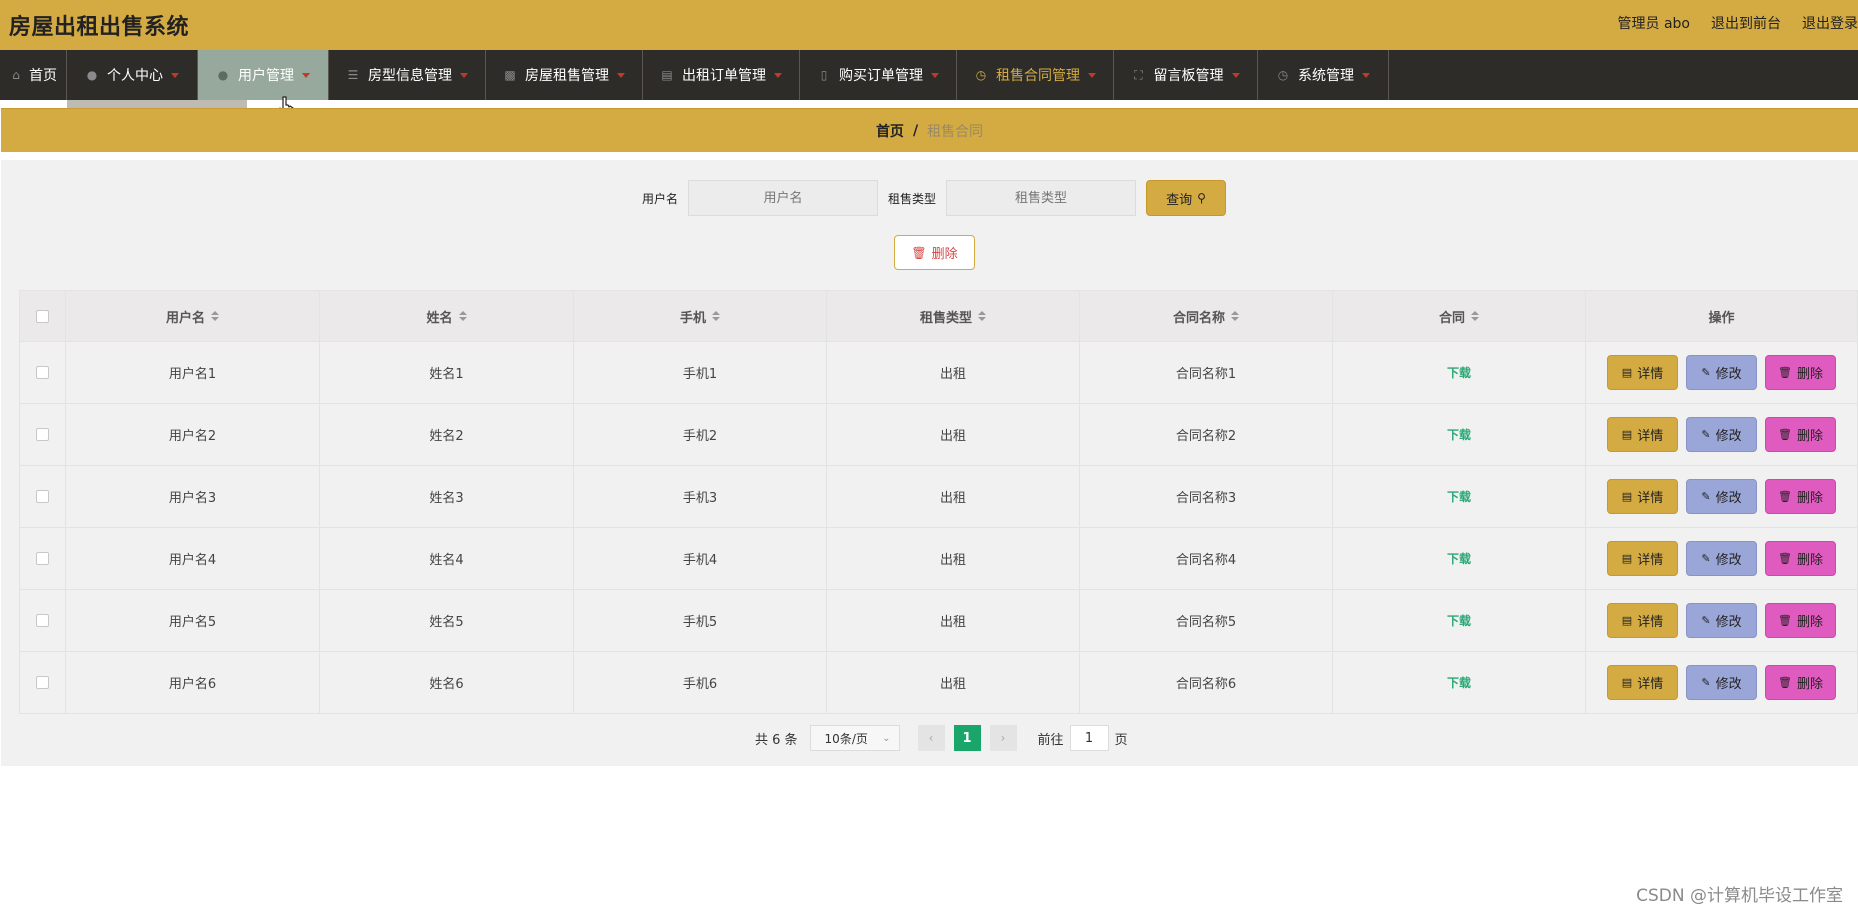  What do you see at coordinates (1121, 740) in the screenshot?
I see `page-suffix: 页` at bounding box center [1121, 740].